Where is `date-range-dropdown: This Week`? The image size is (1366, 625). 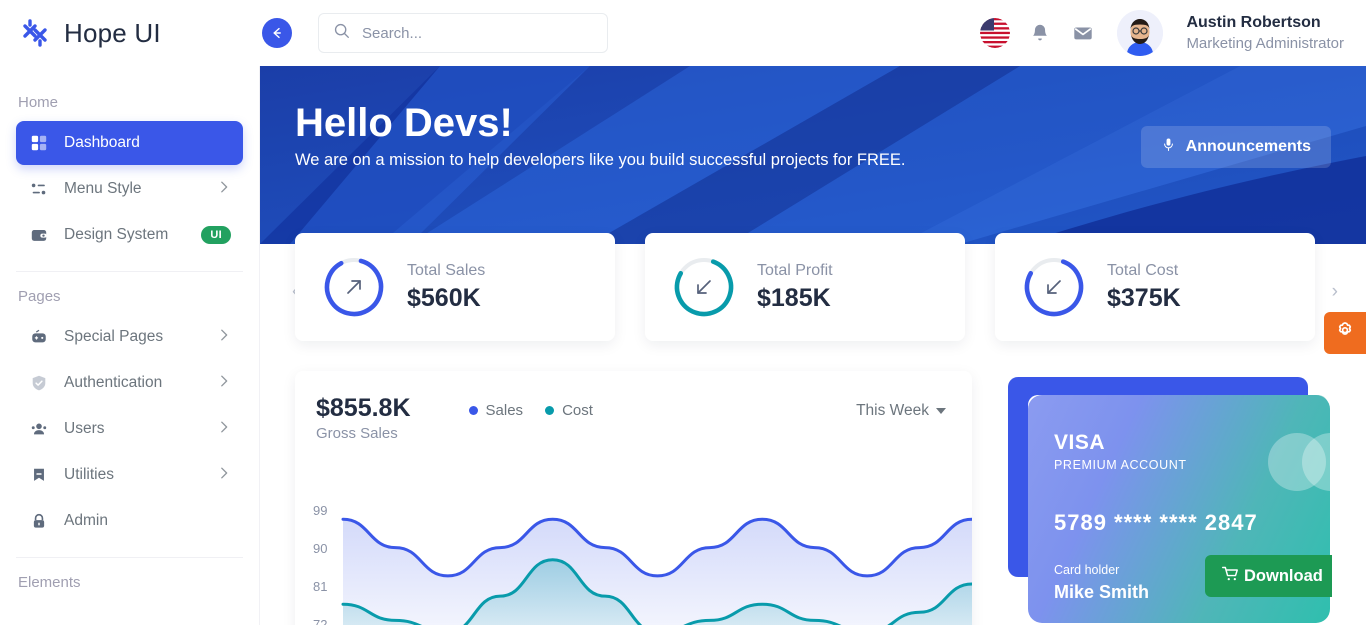
date-range-dropdown: This Week is located at coordinates (901, 411).